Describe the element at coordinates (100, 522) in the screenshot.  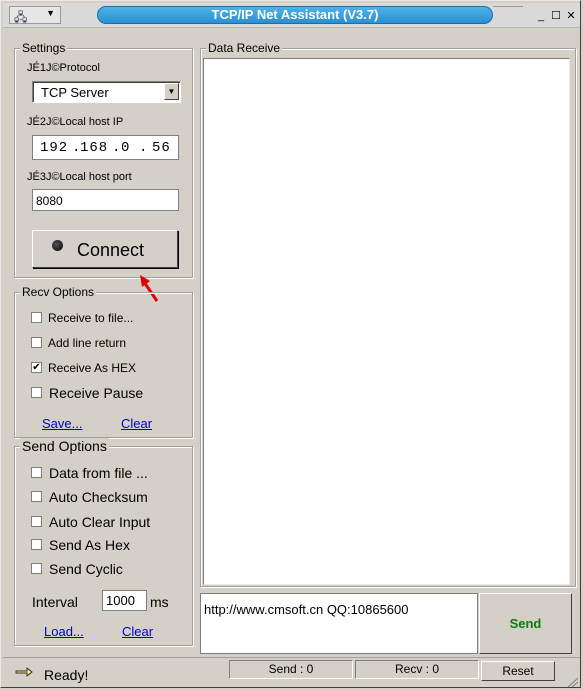
I see `auto-clear-input-label: Auto Clear Input` at that location.